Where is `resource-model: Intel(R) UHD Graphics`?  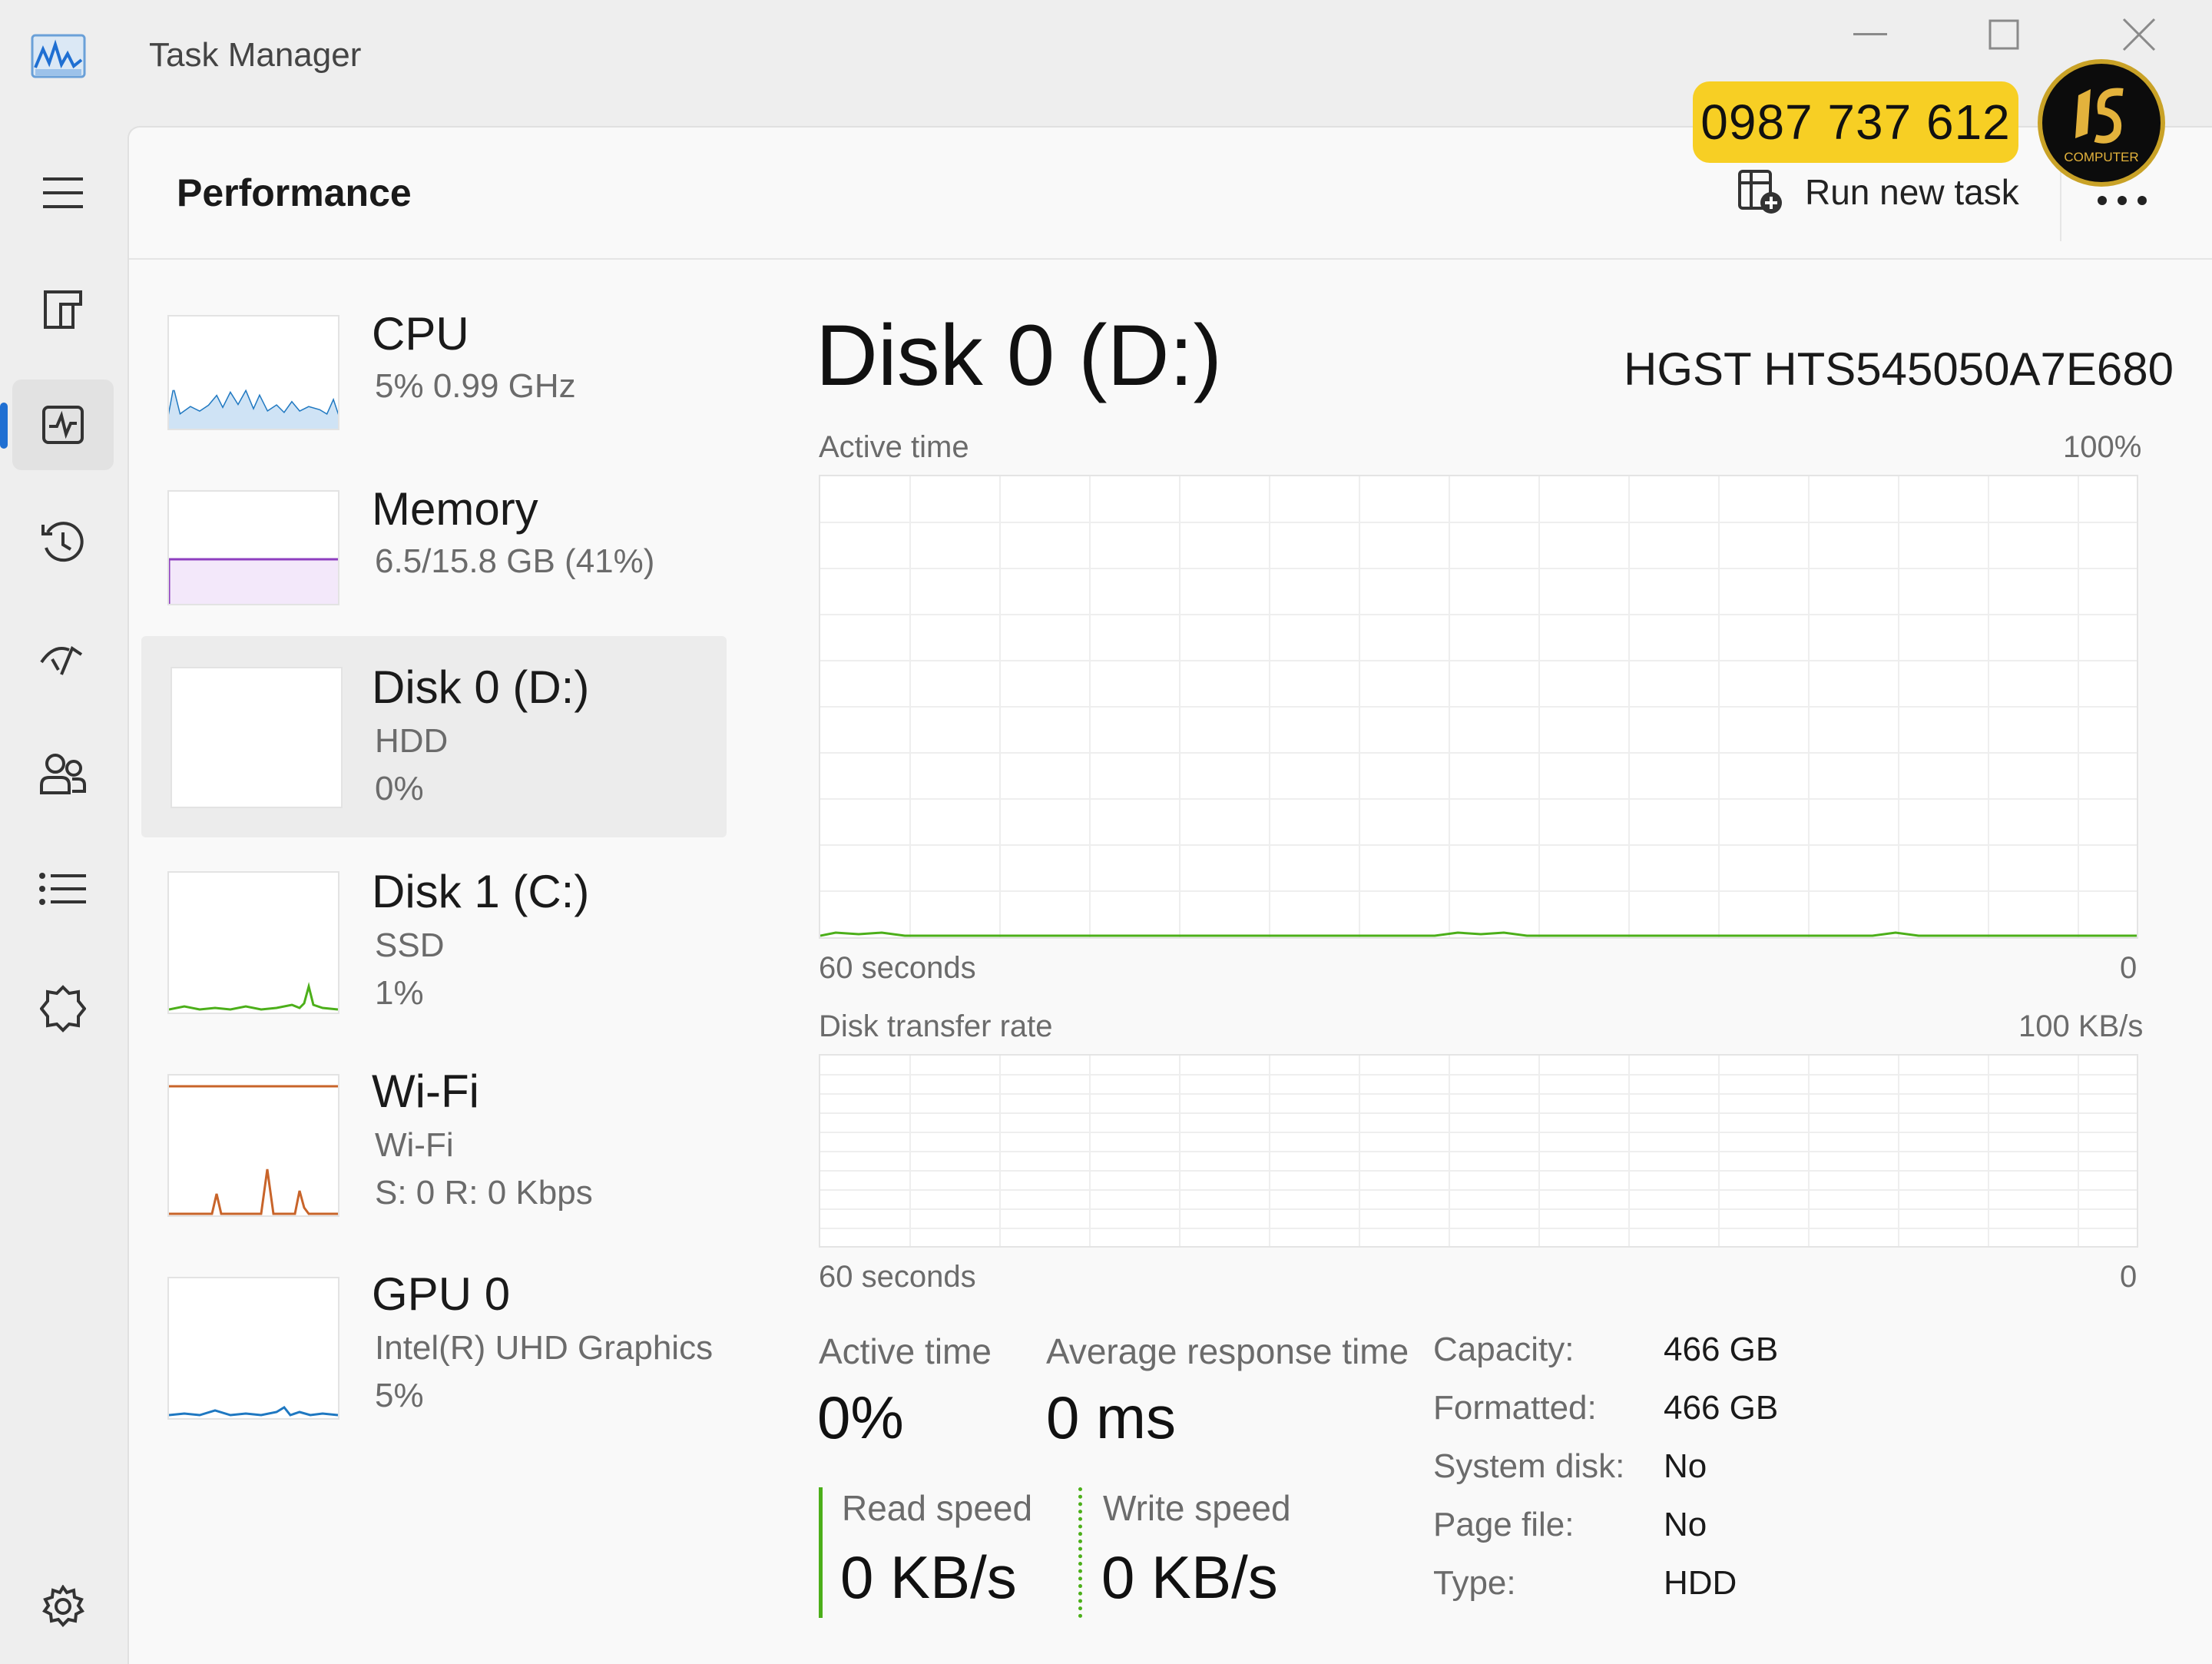
resource-model: Intel(R) UHD Graphics is located at coordinates (544, 1348).